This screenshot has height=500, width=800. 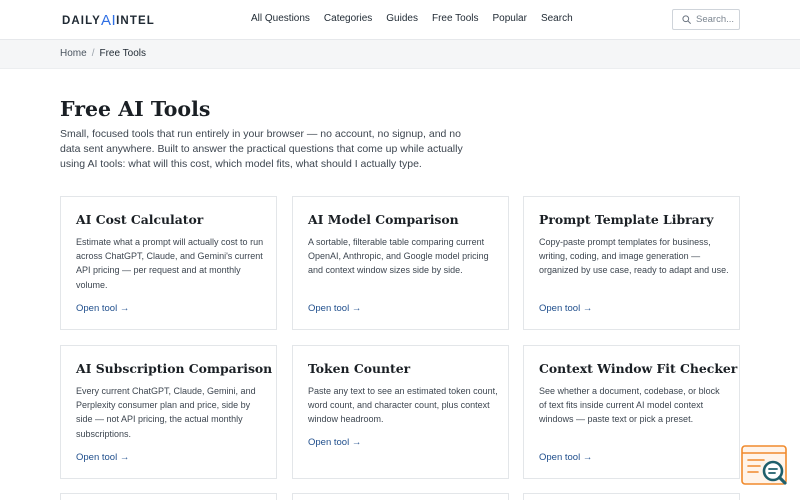 What do you see at coordinates (400, 54) in the screenshot?
I see `breadcrumb-bar: Home / Free Tools` at bounding box center [400, 54].